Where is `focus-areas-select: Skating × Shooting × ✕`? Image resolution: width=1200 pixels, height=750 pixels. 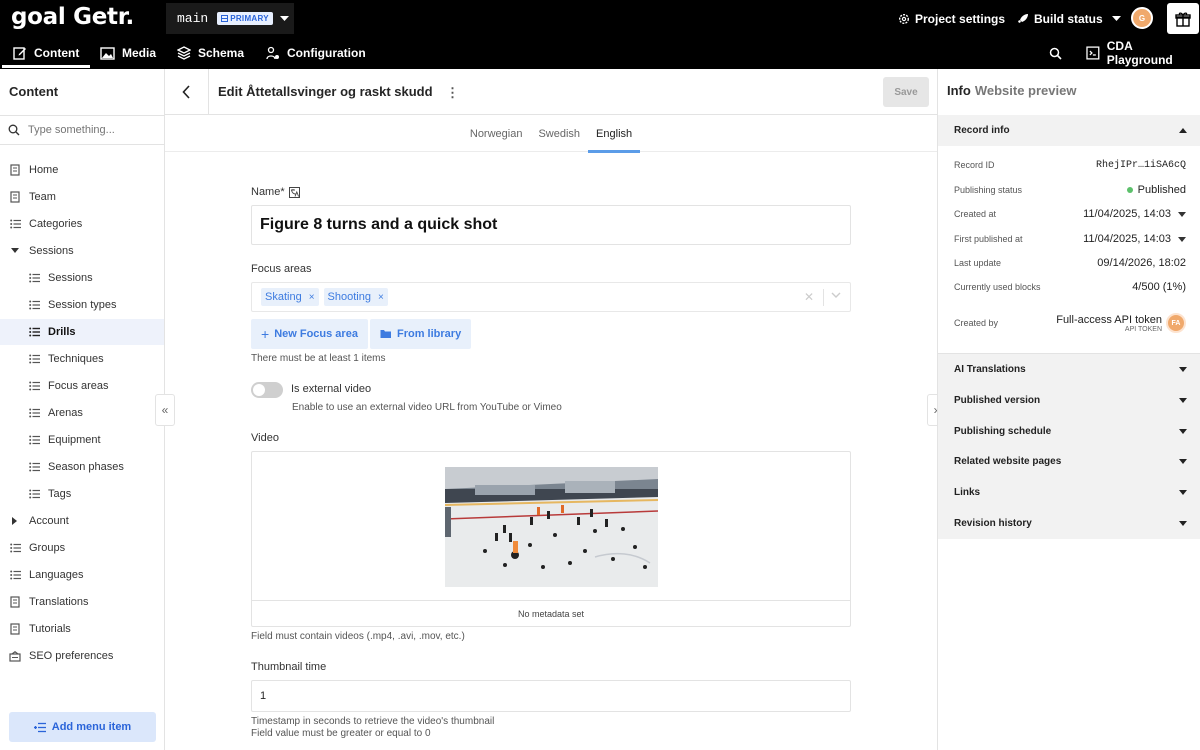
focus-areas-select: Skating × Shooting × ✕ is located at coordinates (551, 297).